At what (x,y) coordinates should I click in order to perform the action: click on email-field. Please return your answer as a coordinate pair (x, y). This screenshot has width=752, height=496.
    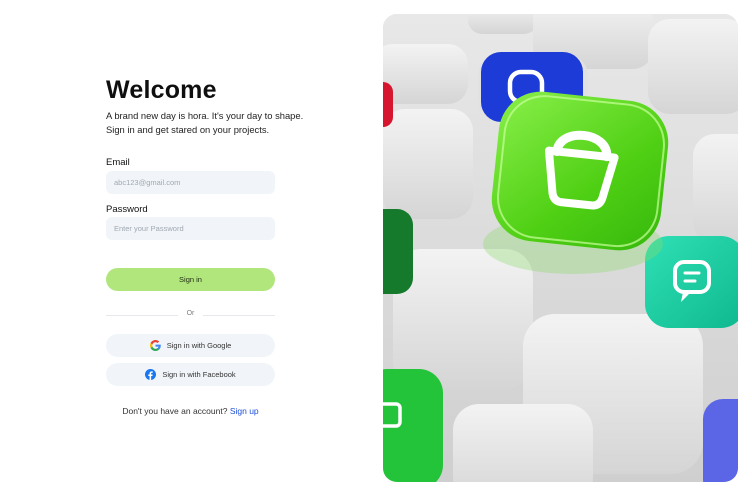
    Looking at the image, I should click on (190, 182).